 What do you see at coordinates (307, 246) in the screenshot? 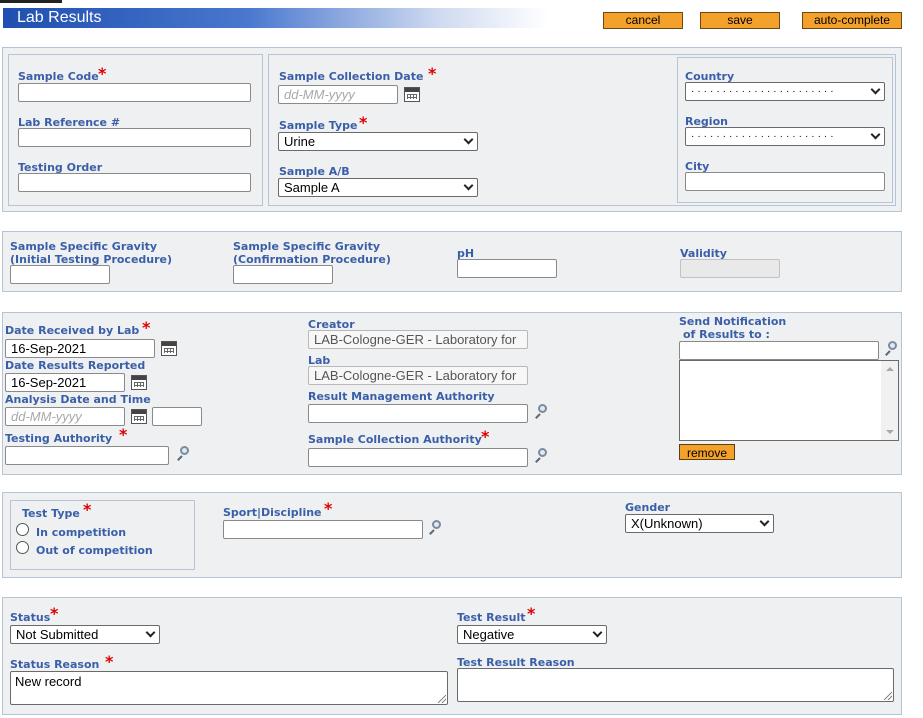
I see `gravity-confirm-label-1: Sample Specific Gravity` at bounding box center [307, 246].